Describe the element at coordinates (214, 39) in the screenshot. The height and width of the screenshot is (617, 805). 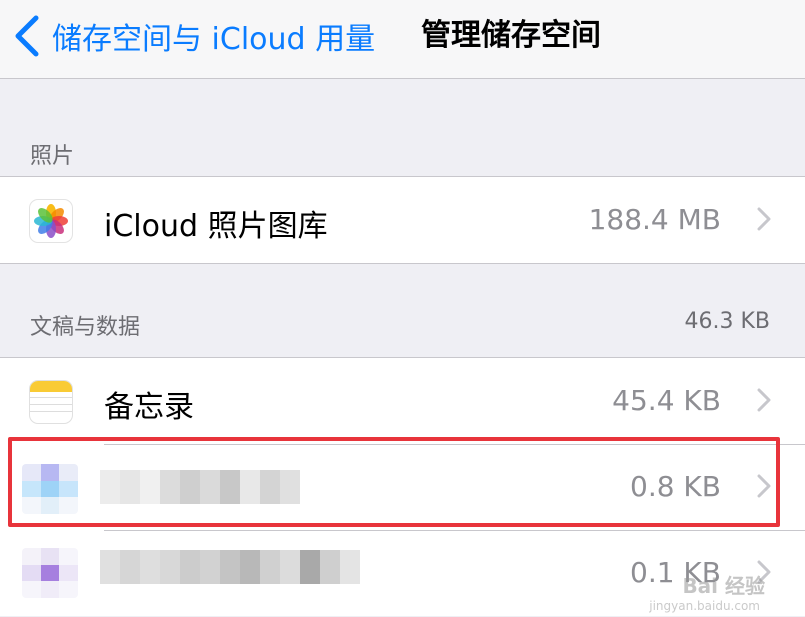
I see `back-label: 储存空间与 iCloud 用量` at that location.